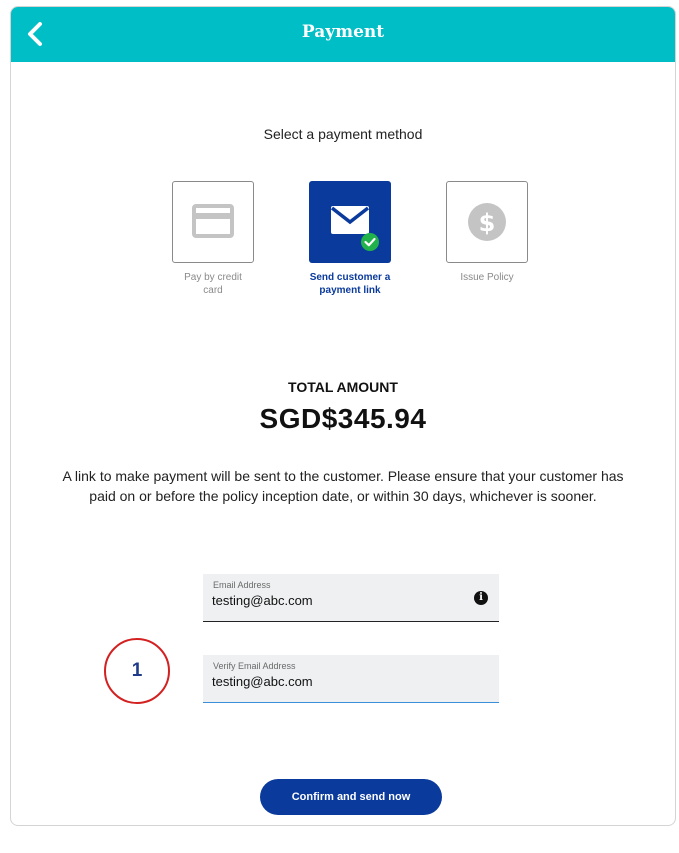 This screenshot has width=679, height=853. I want to click on payment-method-heading: Select a payment method, so click(343, 134).